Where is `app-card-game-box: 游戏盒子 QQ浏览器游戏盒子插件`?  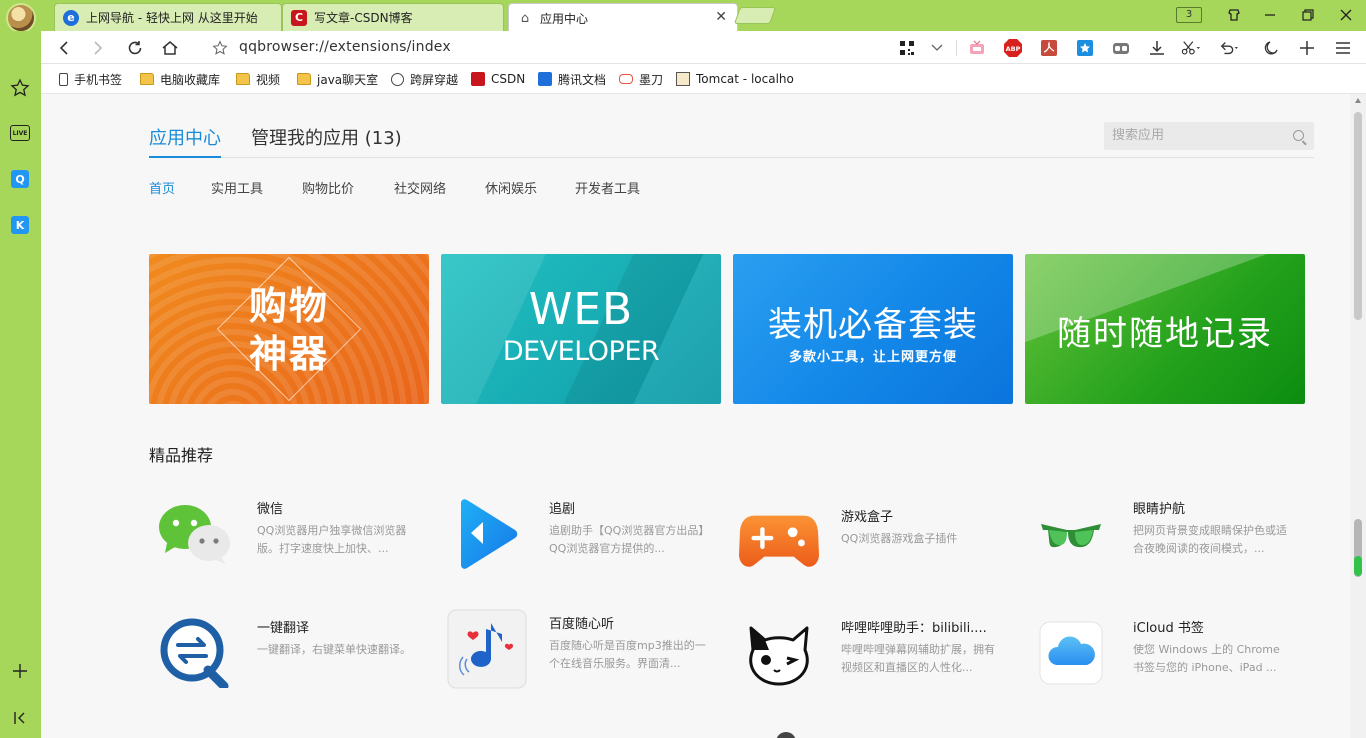
app-card-game-box: 游戏盒子 QQ浏览器游戏盒子插件 is located at coordinates (873, 547).